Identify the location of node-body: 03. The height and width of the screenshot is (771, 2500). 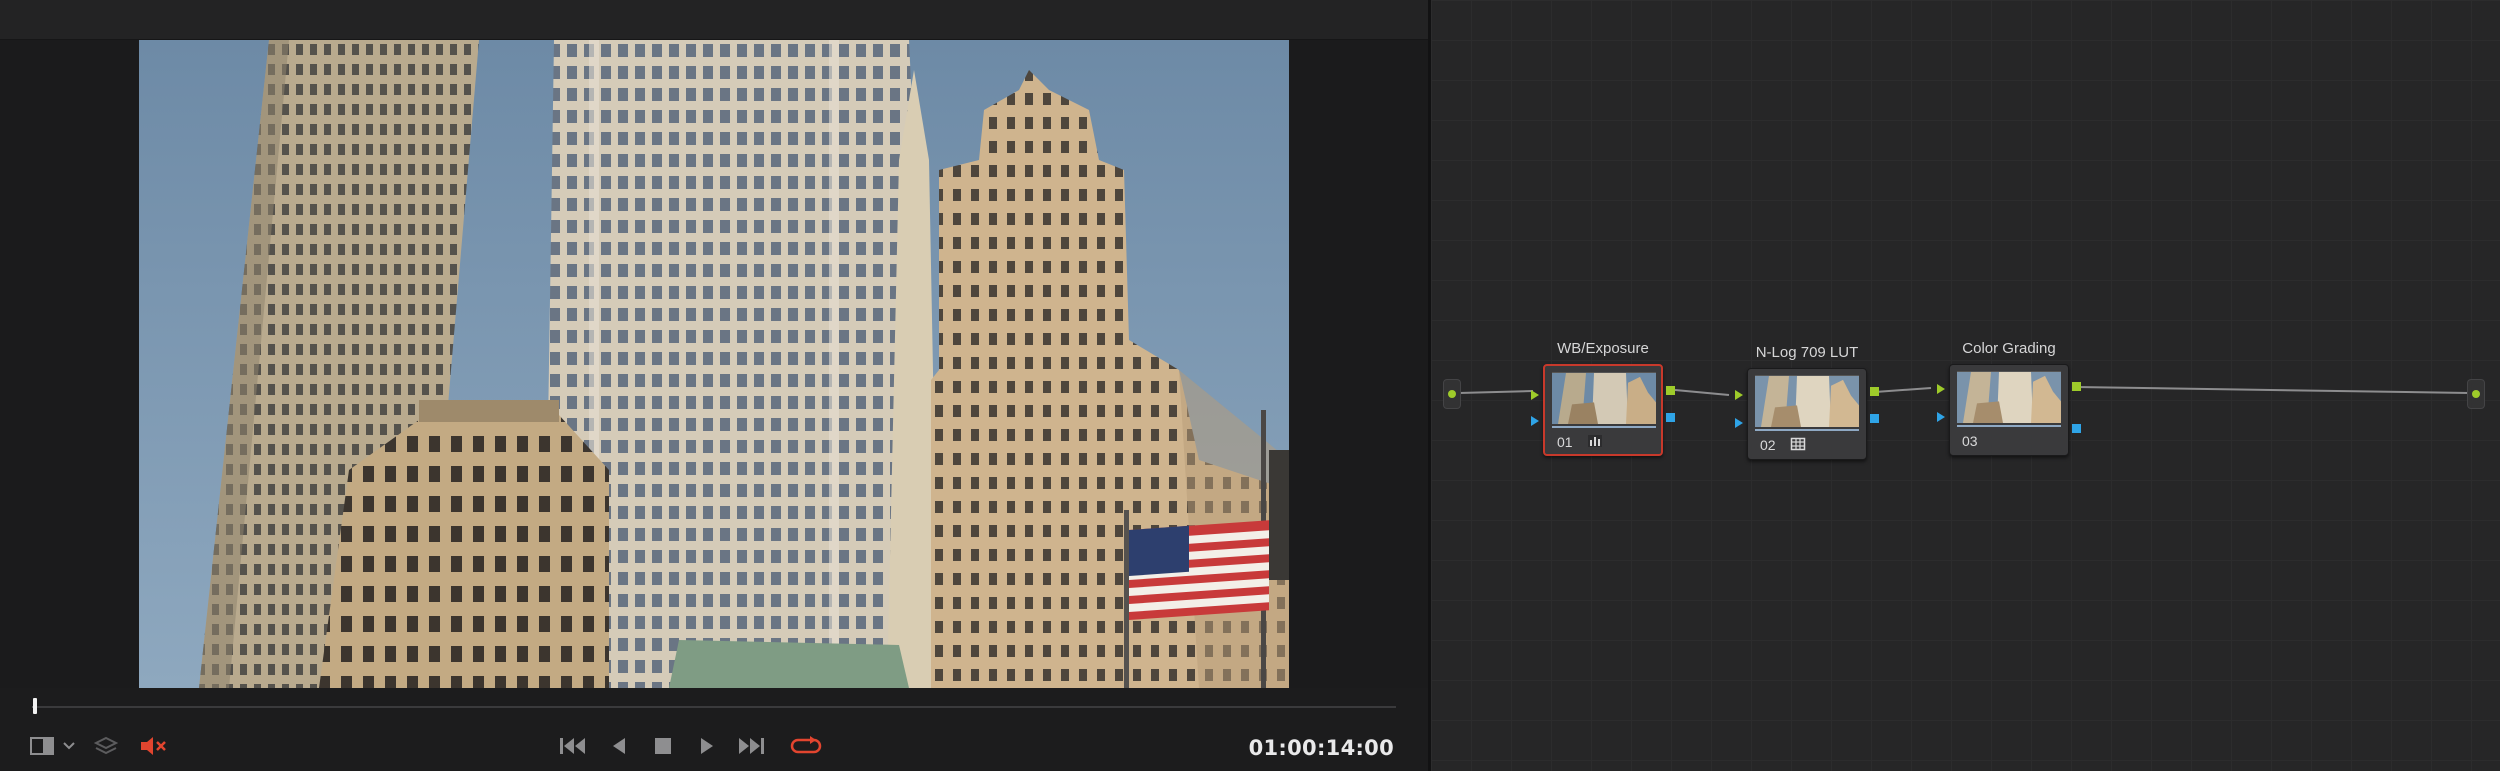
(2009, 410).